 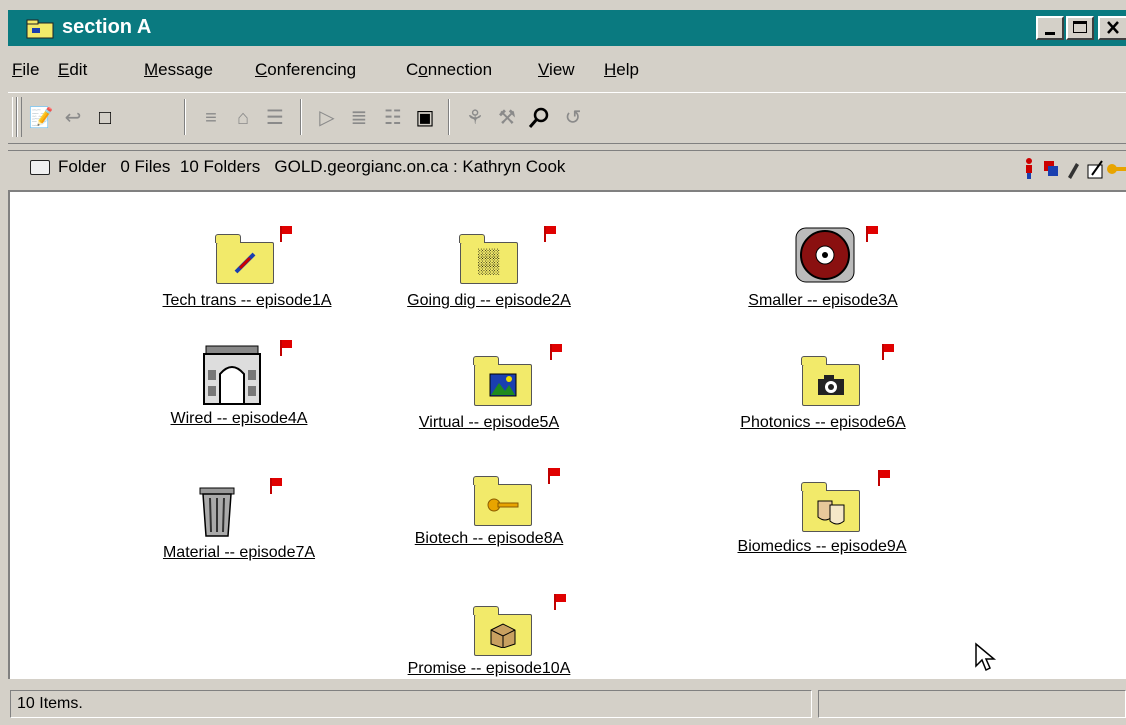 I want to click on title-bar: section A, so click(x=567, y=28).